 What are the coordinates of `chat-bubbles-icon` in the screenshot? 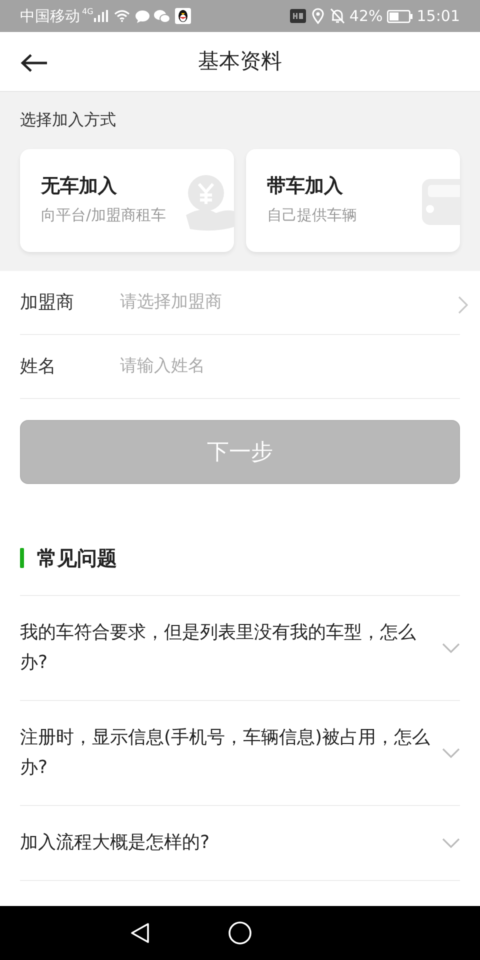 It's located at (162, 16).